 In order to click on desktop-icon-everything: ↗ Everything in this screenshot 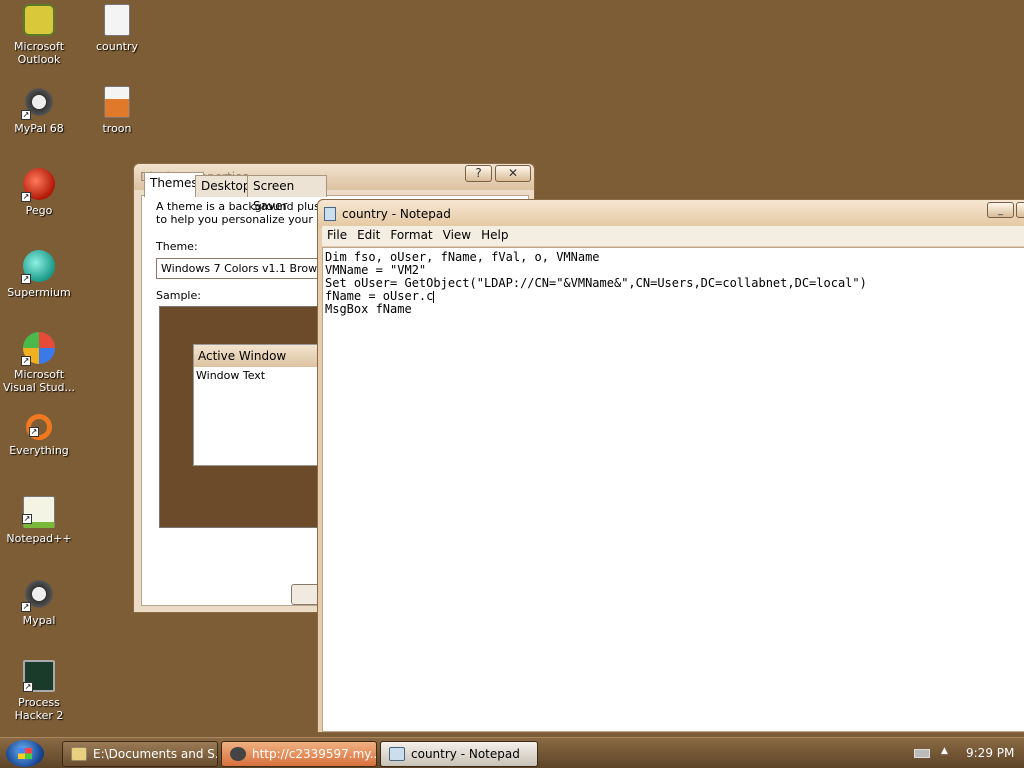, I will do `click(39, 435)`.